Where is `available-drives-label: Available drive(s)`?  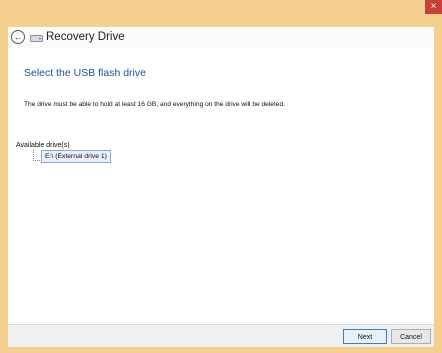
available-drives-label: Available drive(s) is located at coordinates (43, 145).